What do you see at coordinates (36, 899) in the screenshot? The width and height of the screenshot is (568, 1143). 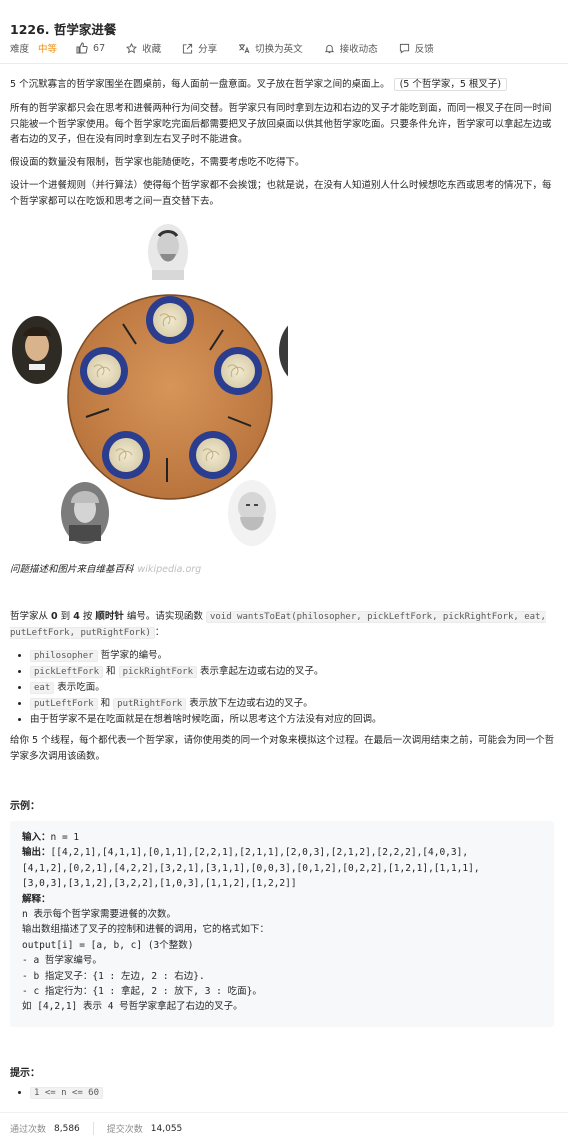 I see `explanation-label: 解释：` at bounding box center [36, 899].